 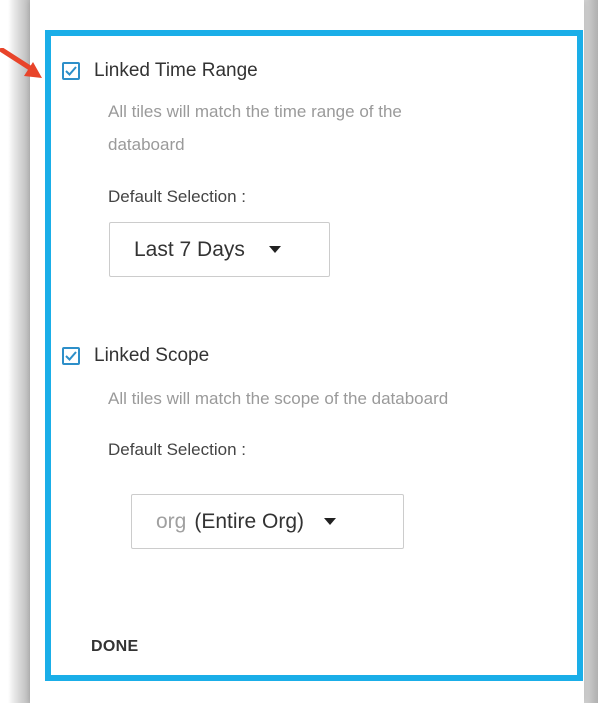 What do you see at coordinates (21, 63) in the screenshot?
I see `red-arrow-icon` at bounding box center [21, 63].